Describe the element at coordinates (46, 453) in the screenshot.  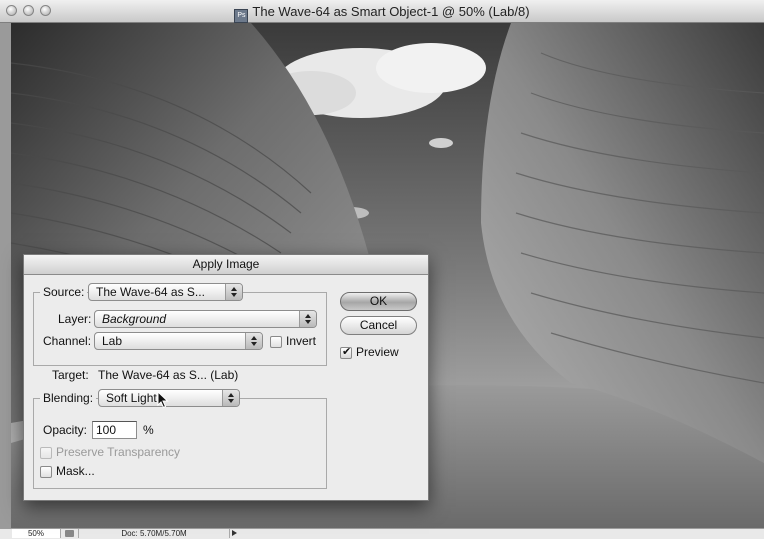
I see `preserve-transparency-checkbox` at that location.